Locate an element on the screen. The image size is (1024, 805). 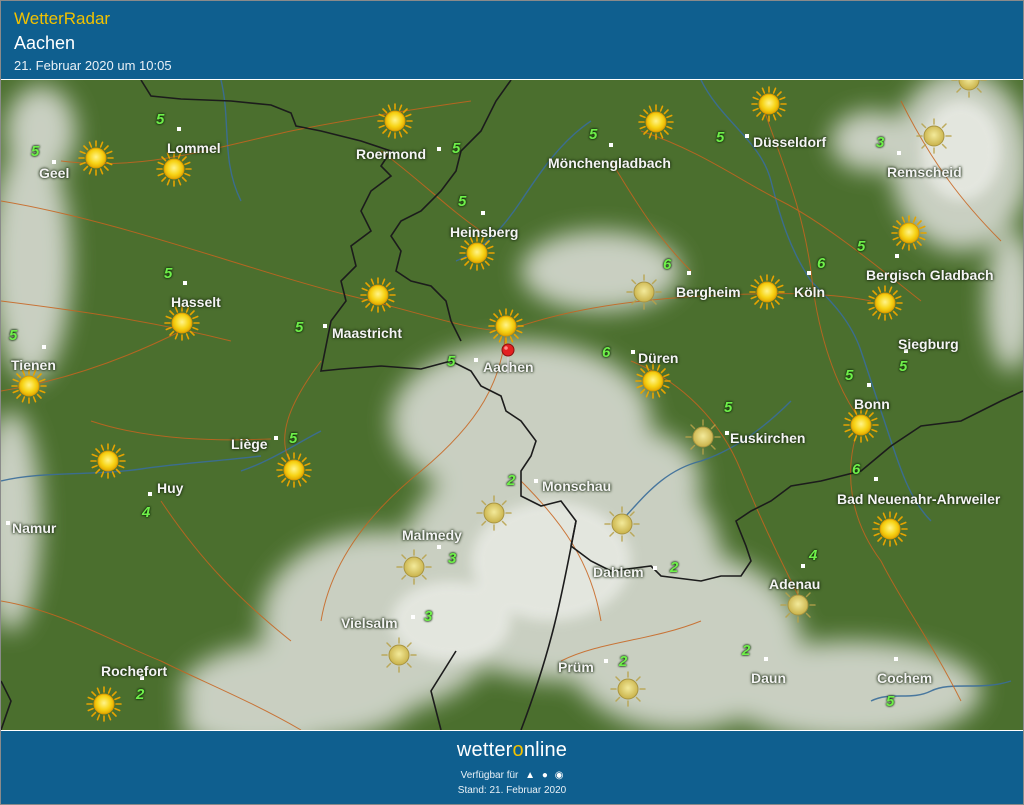
city-label: Köln is located at coordinates (809, 292).